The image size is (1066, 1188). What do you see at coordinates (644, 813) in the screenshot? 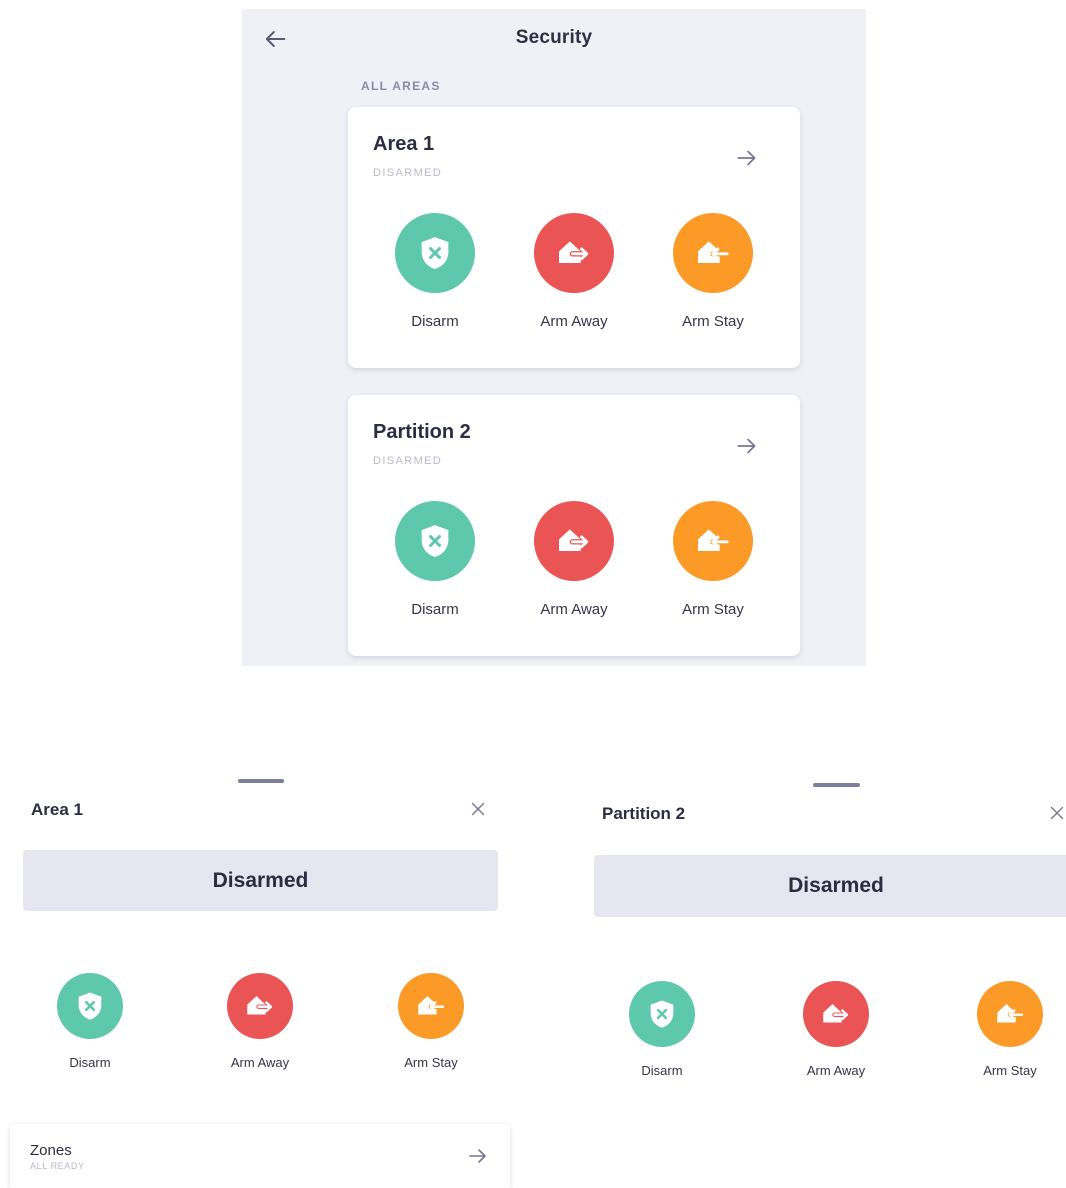
I see `sheet-title: Partition 2` at bounding box center [644, 813].